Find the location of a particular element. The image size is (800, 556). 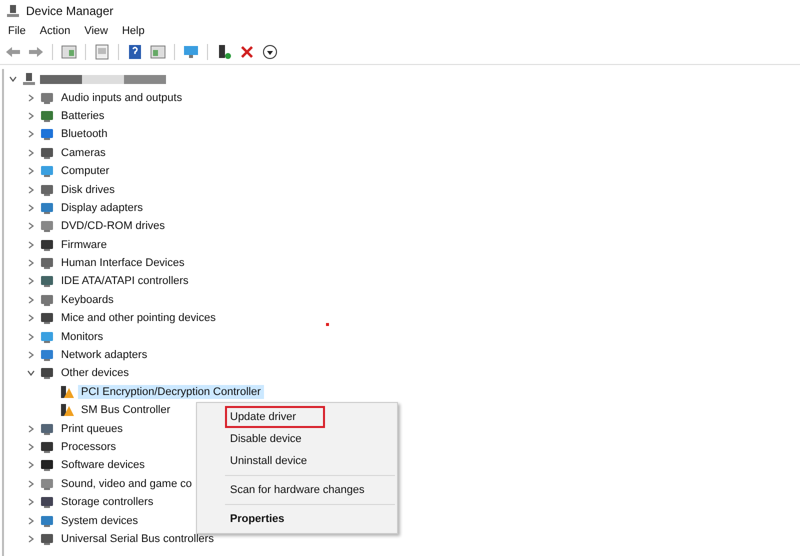

context-menu-item: Uninstall device is located at coordinates (309, 461).